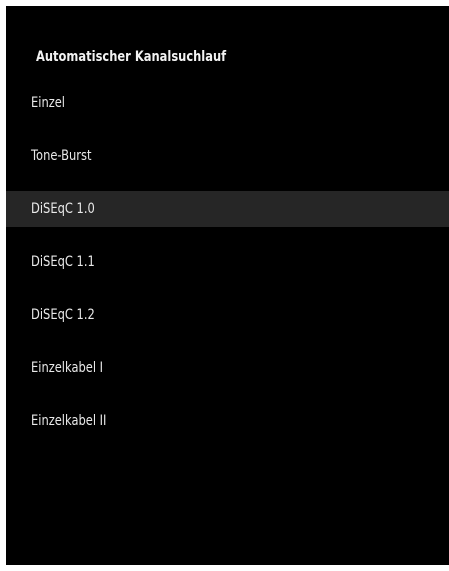  What do you see at coordinates (131, 57) in the screenshot?
I see `menu-title: Automatischer Kanalsuchlauf` at bounding box center [131, 57].